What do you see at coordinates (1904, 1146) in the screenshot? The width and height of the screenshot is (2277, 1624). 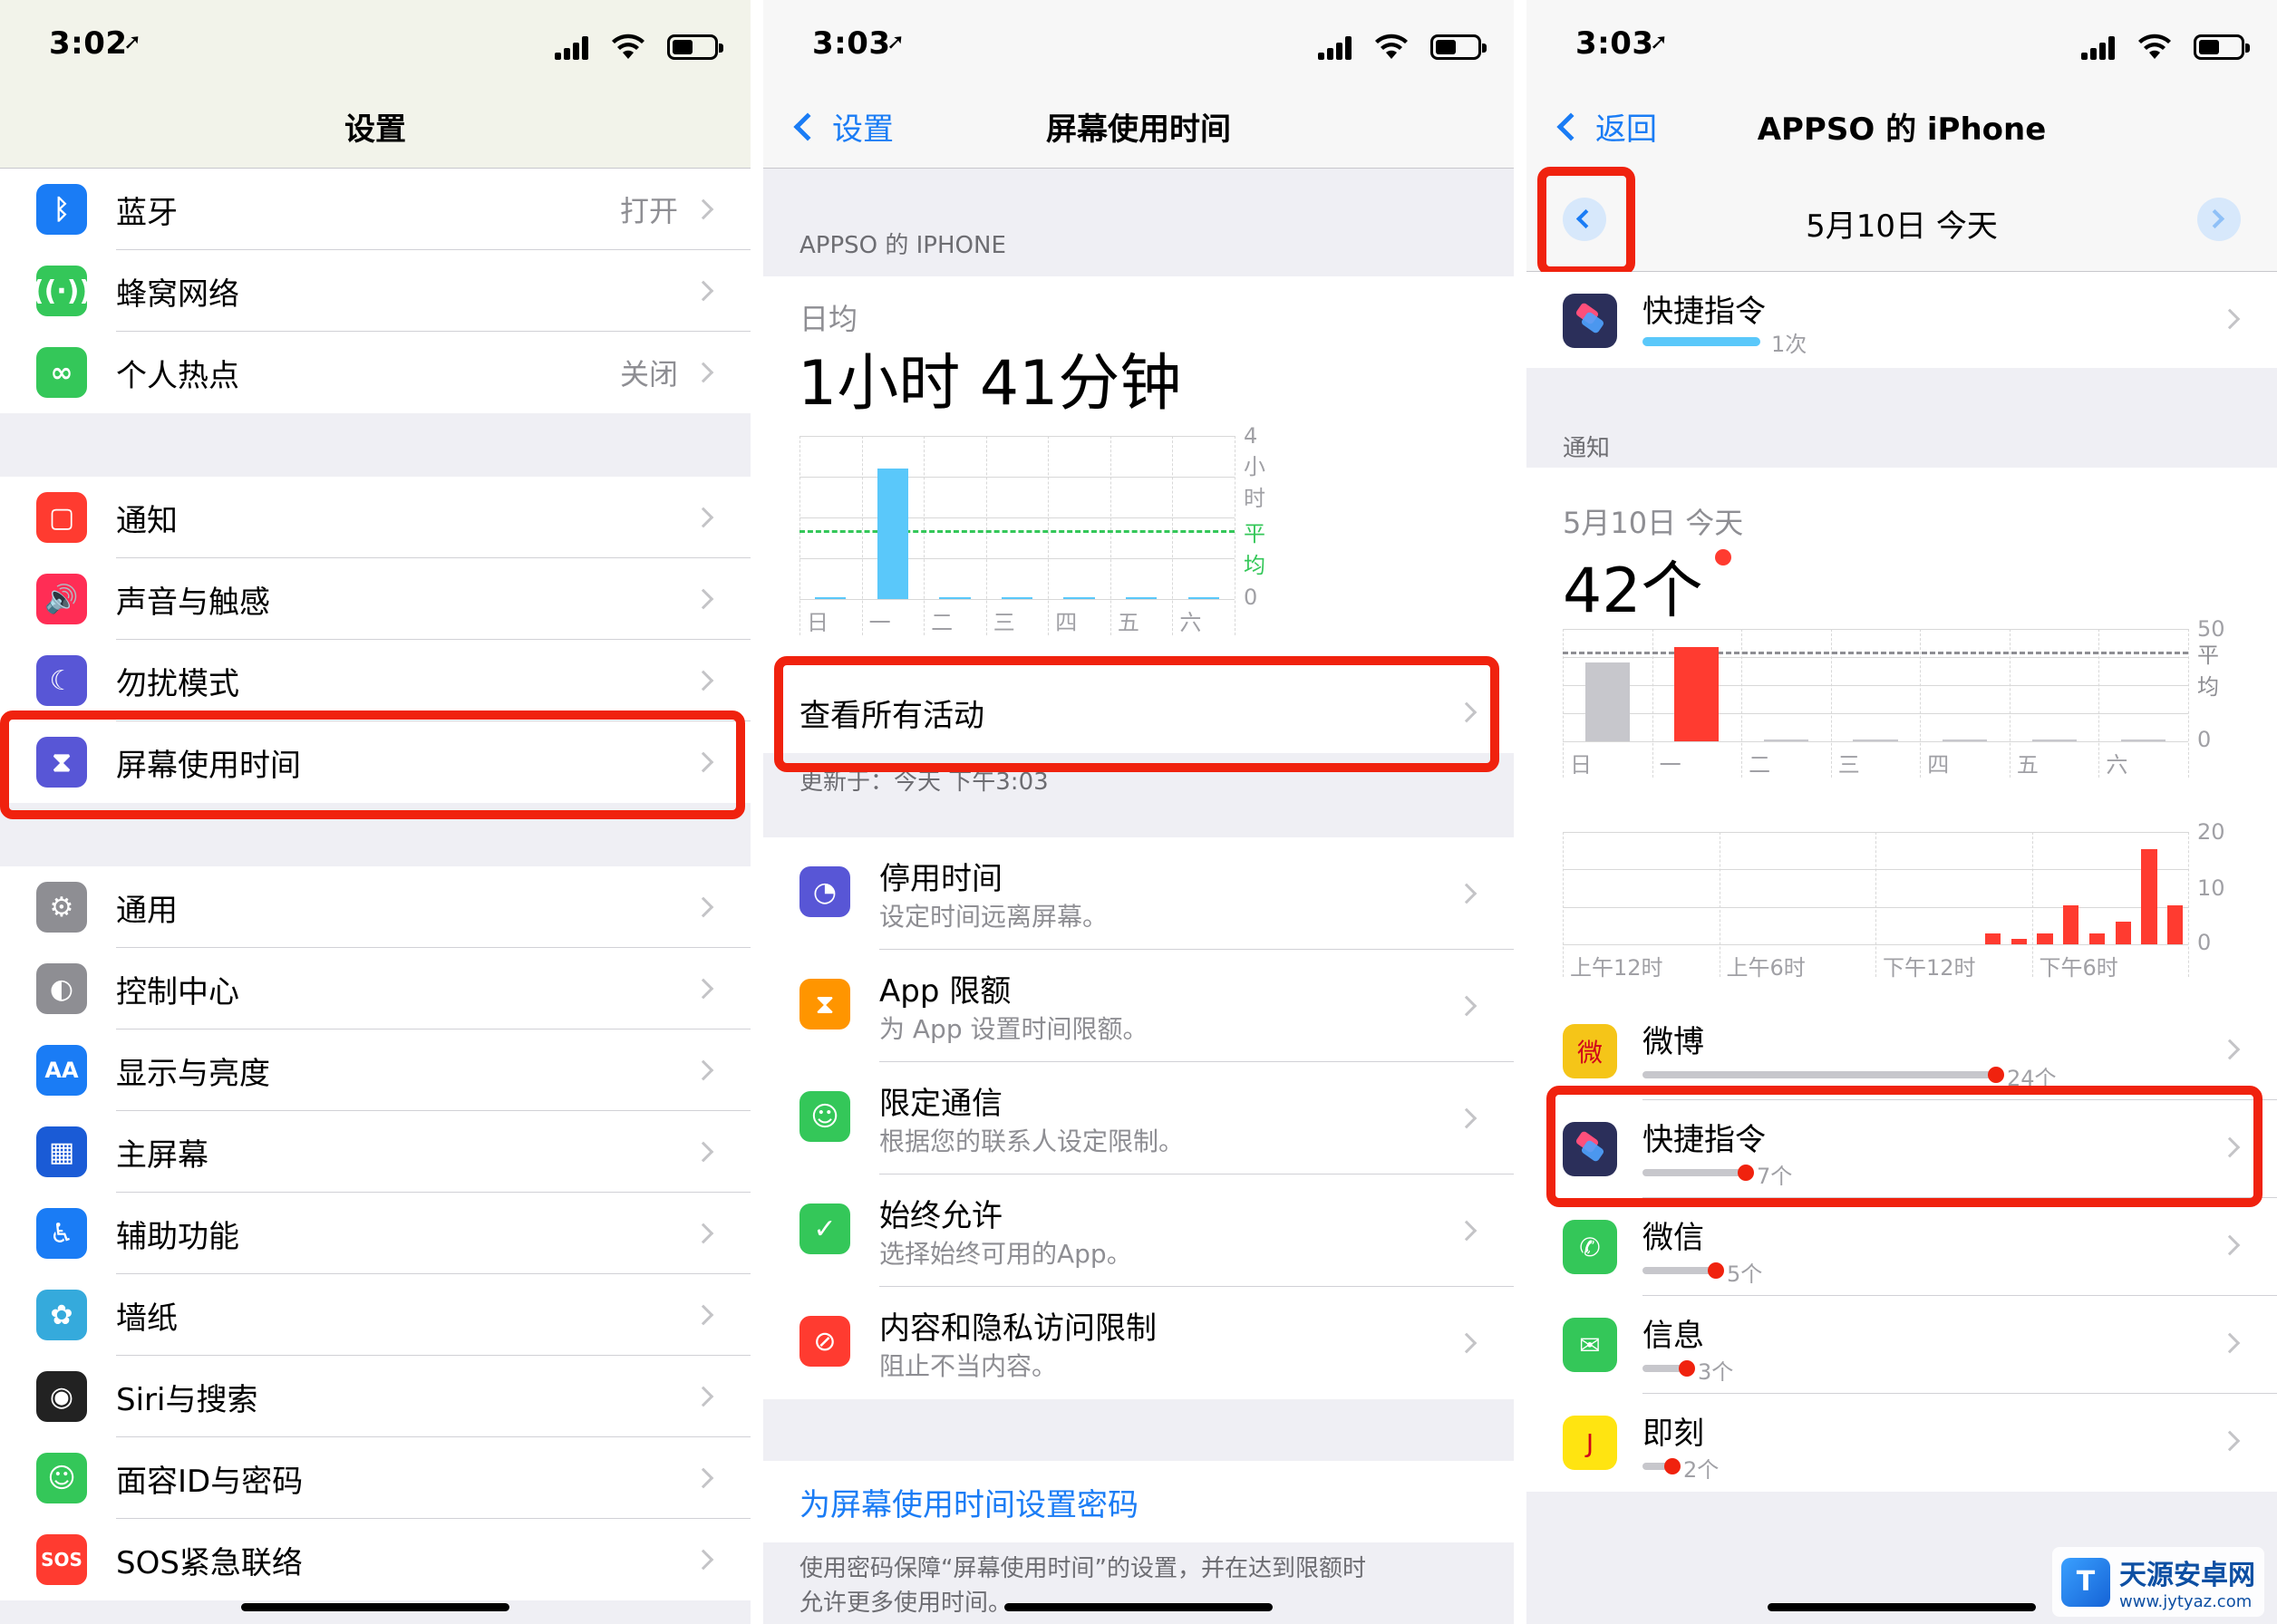 I see `highlight-shortcuts-row` at bounding box center [1904, 1146].